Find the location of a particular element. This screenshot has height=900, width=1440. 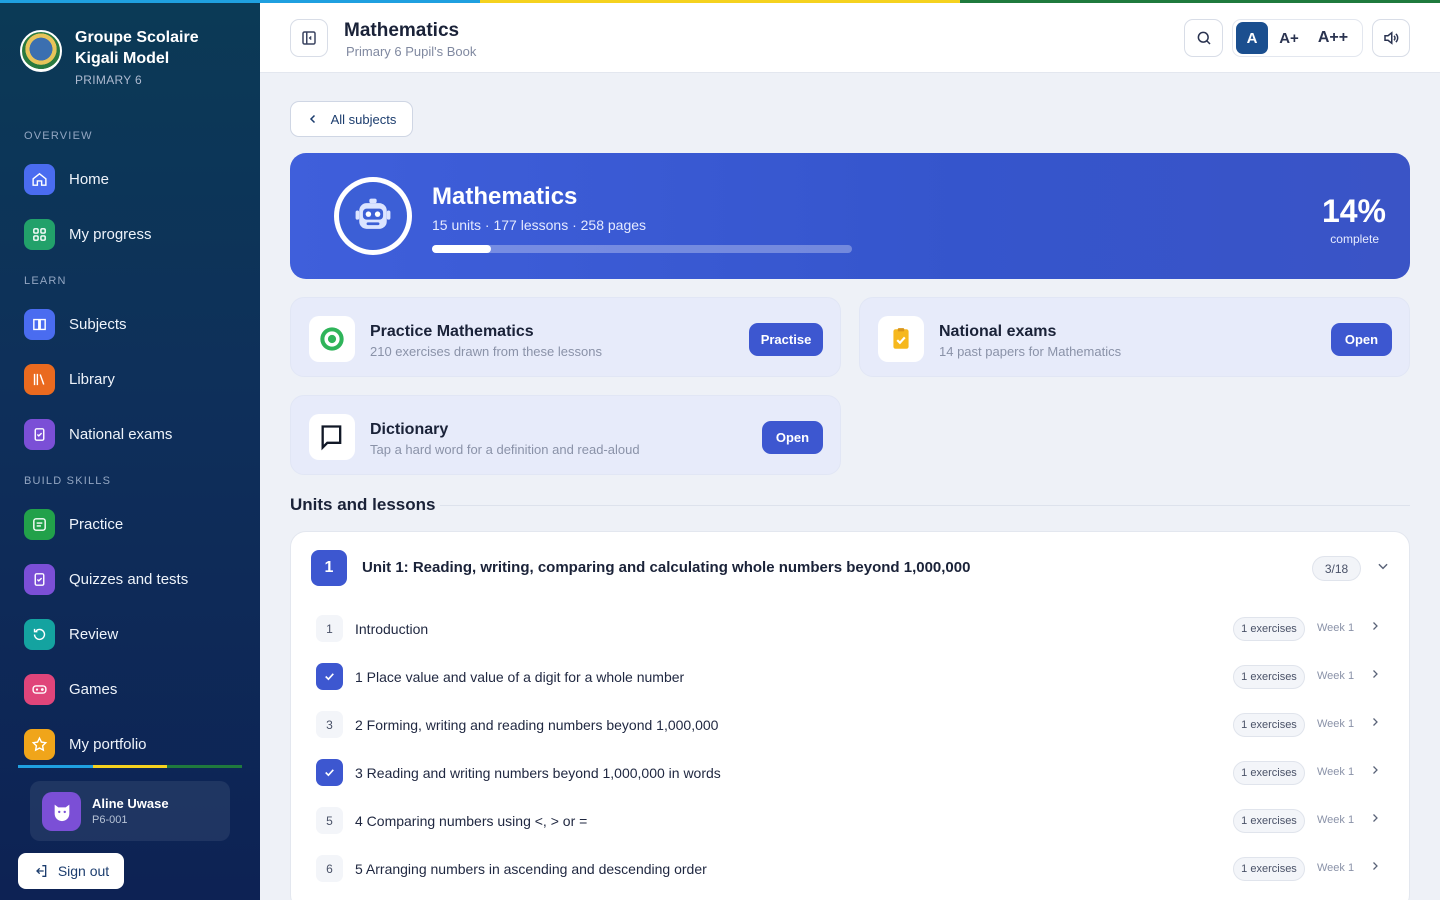

sidebar-item-label: Games is located at coordinates (93, 689).